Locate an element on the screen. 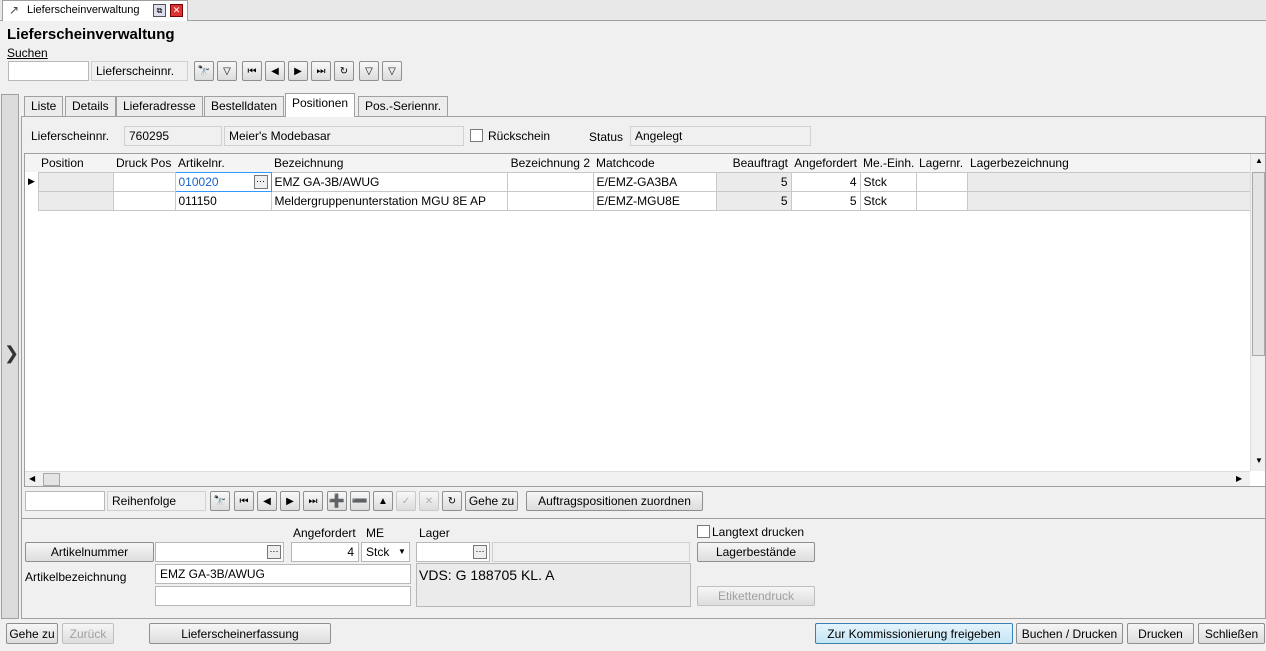 This screenshot has height=651, width=1266. artikelnr-value: 010020 is located at coordinates (198, 181).